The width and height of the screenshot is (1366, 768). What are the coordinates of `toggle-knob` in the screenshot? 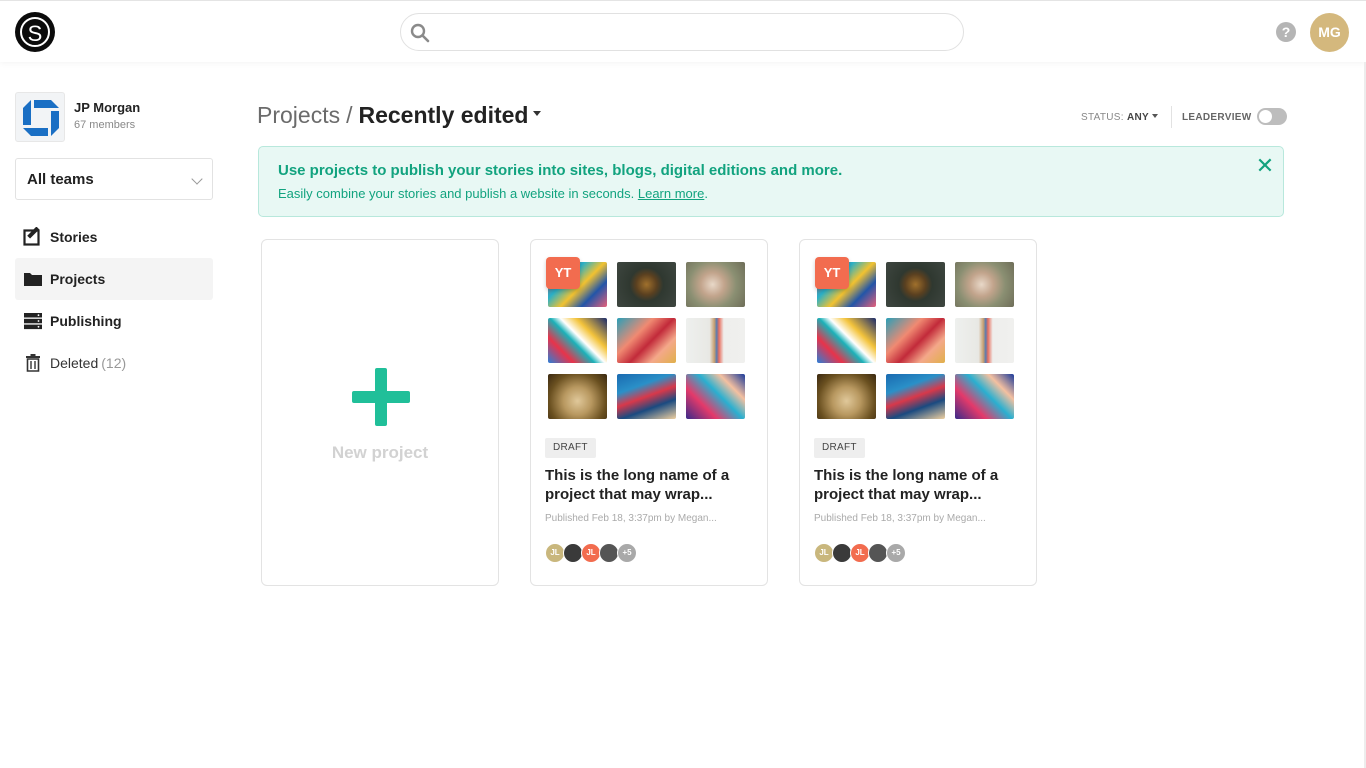 It's located at (1265, 116).